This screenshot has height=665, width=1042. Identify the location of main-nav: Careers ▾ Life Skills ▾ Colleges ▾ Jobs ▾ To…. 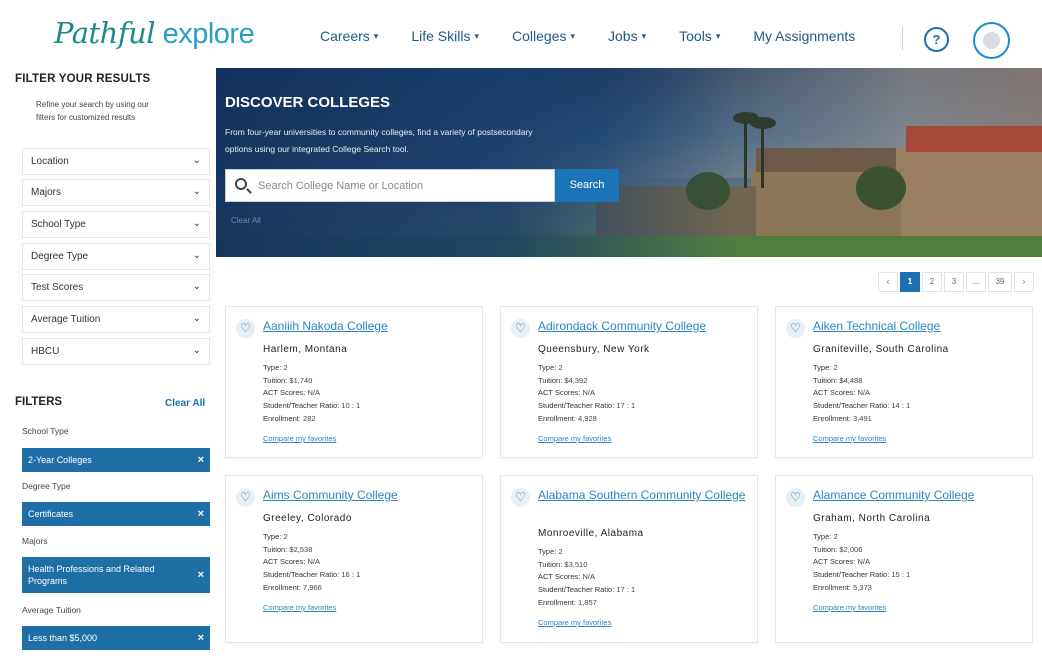
(604, 36).